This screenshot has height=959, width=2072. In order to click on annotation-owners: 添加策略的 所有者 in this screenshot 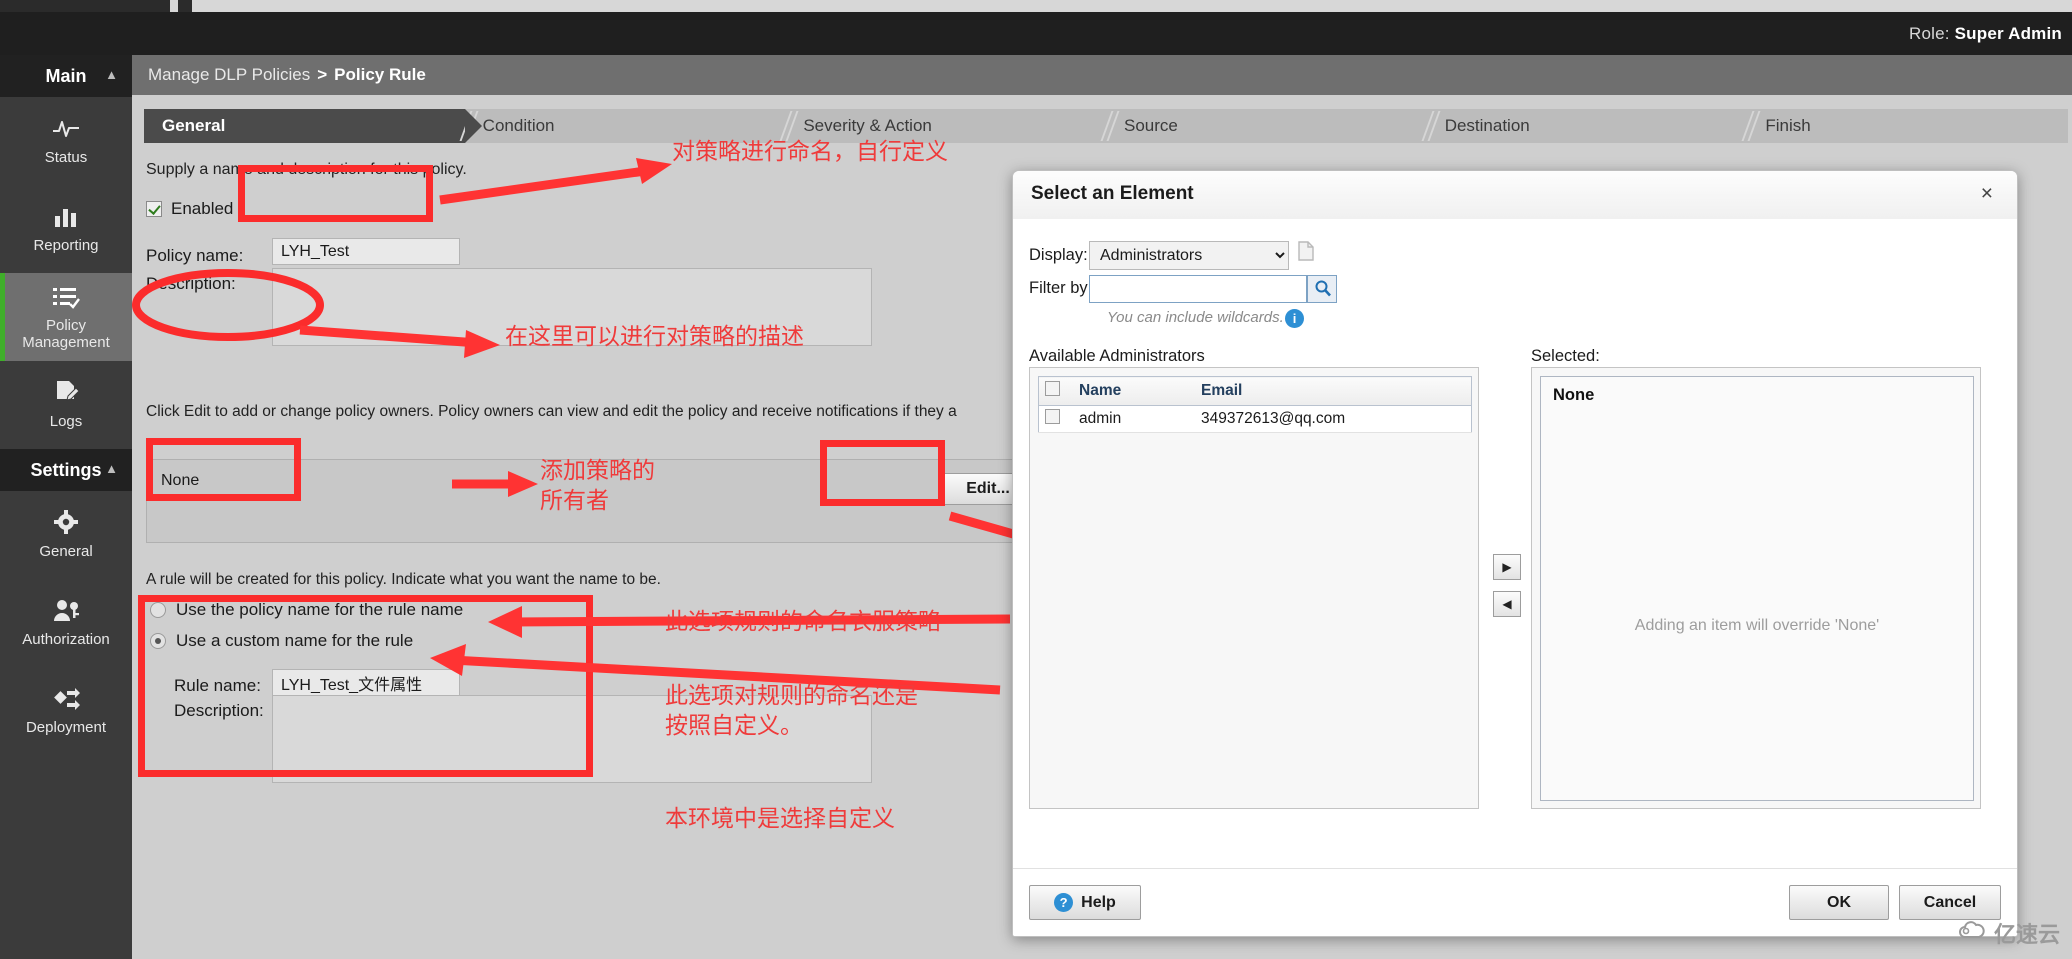, I will do `click(597, 486)`.